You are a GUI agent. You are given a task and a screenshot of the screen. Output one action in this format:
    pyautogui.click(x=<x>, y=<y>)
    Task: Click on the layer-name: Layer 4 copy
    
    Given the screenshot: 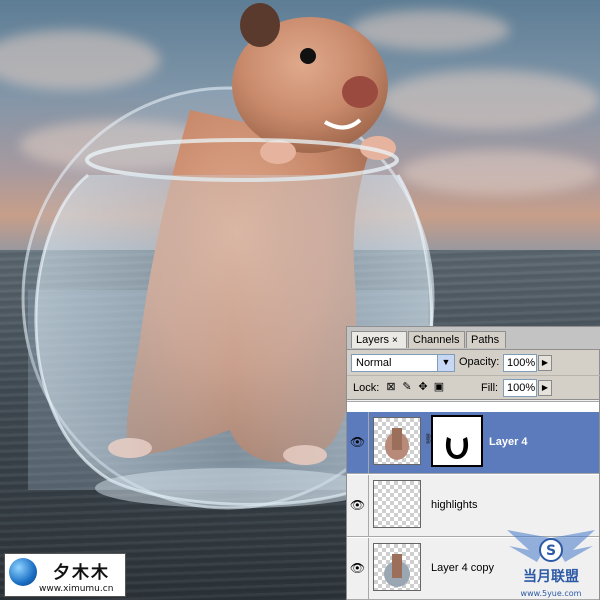 What is the action you would take?
    pyautogui.click(x=462, y=568)
    